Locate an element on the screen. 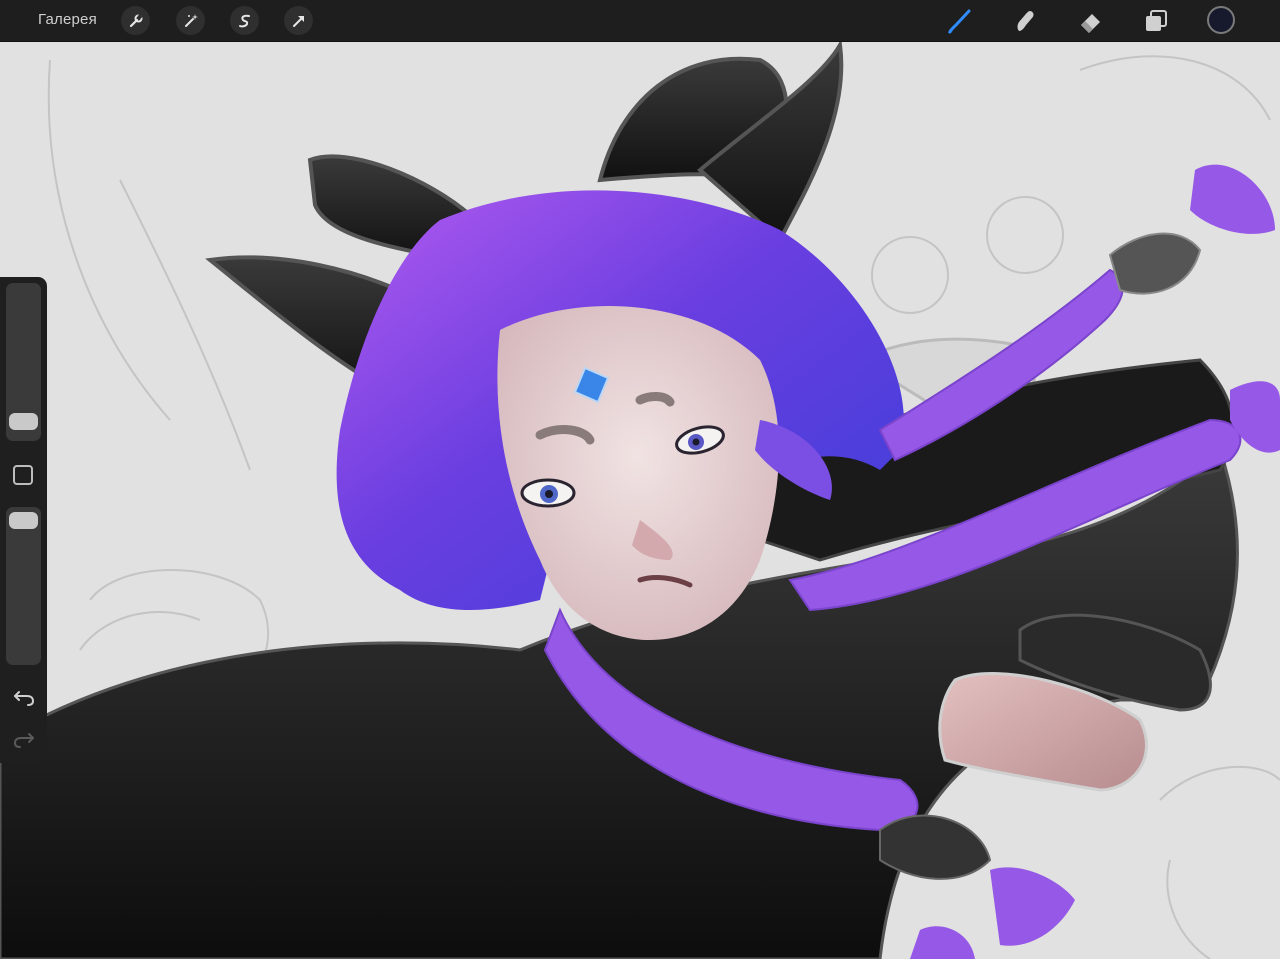 The image size is (1280, 959). undo-icon is located at coordinates (24, 698).